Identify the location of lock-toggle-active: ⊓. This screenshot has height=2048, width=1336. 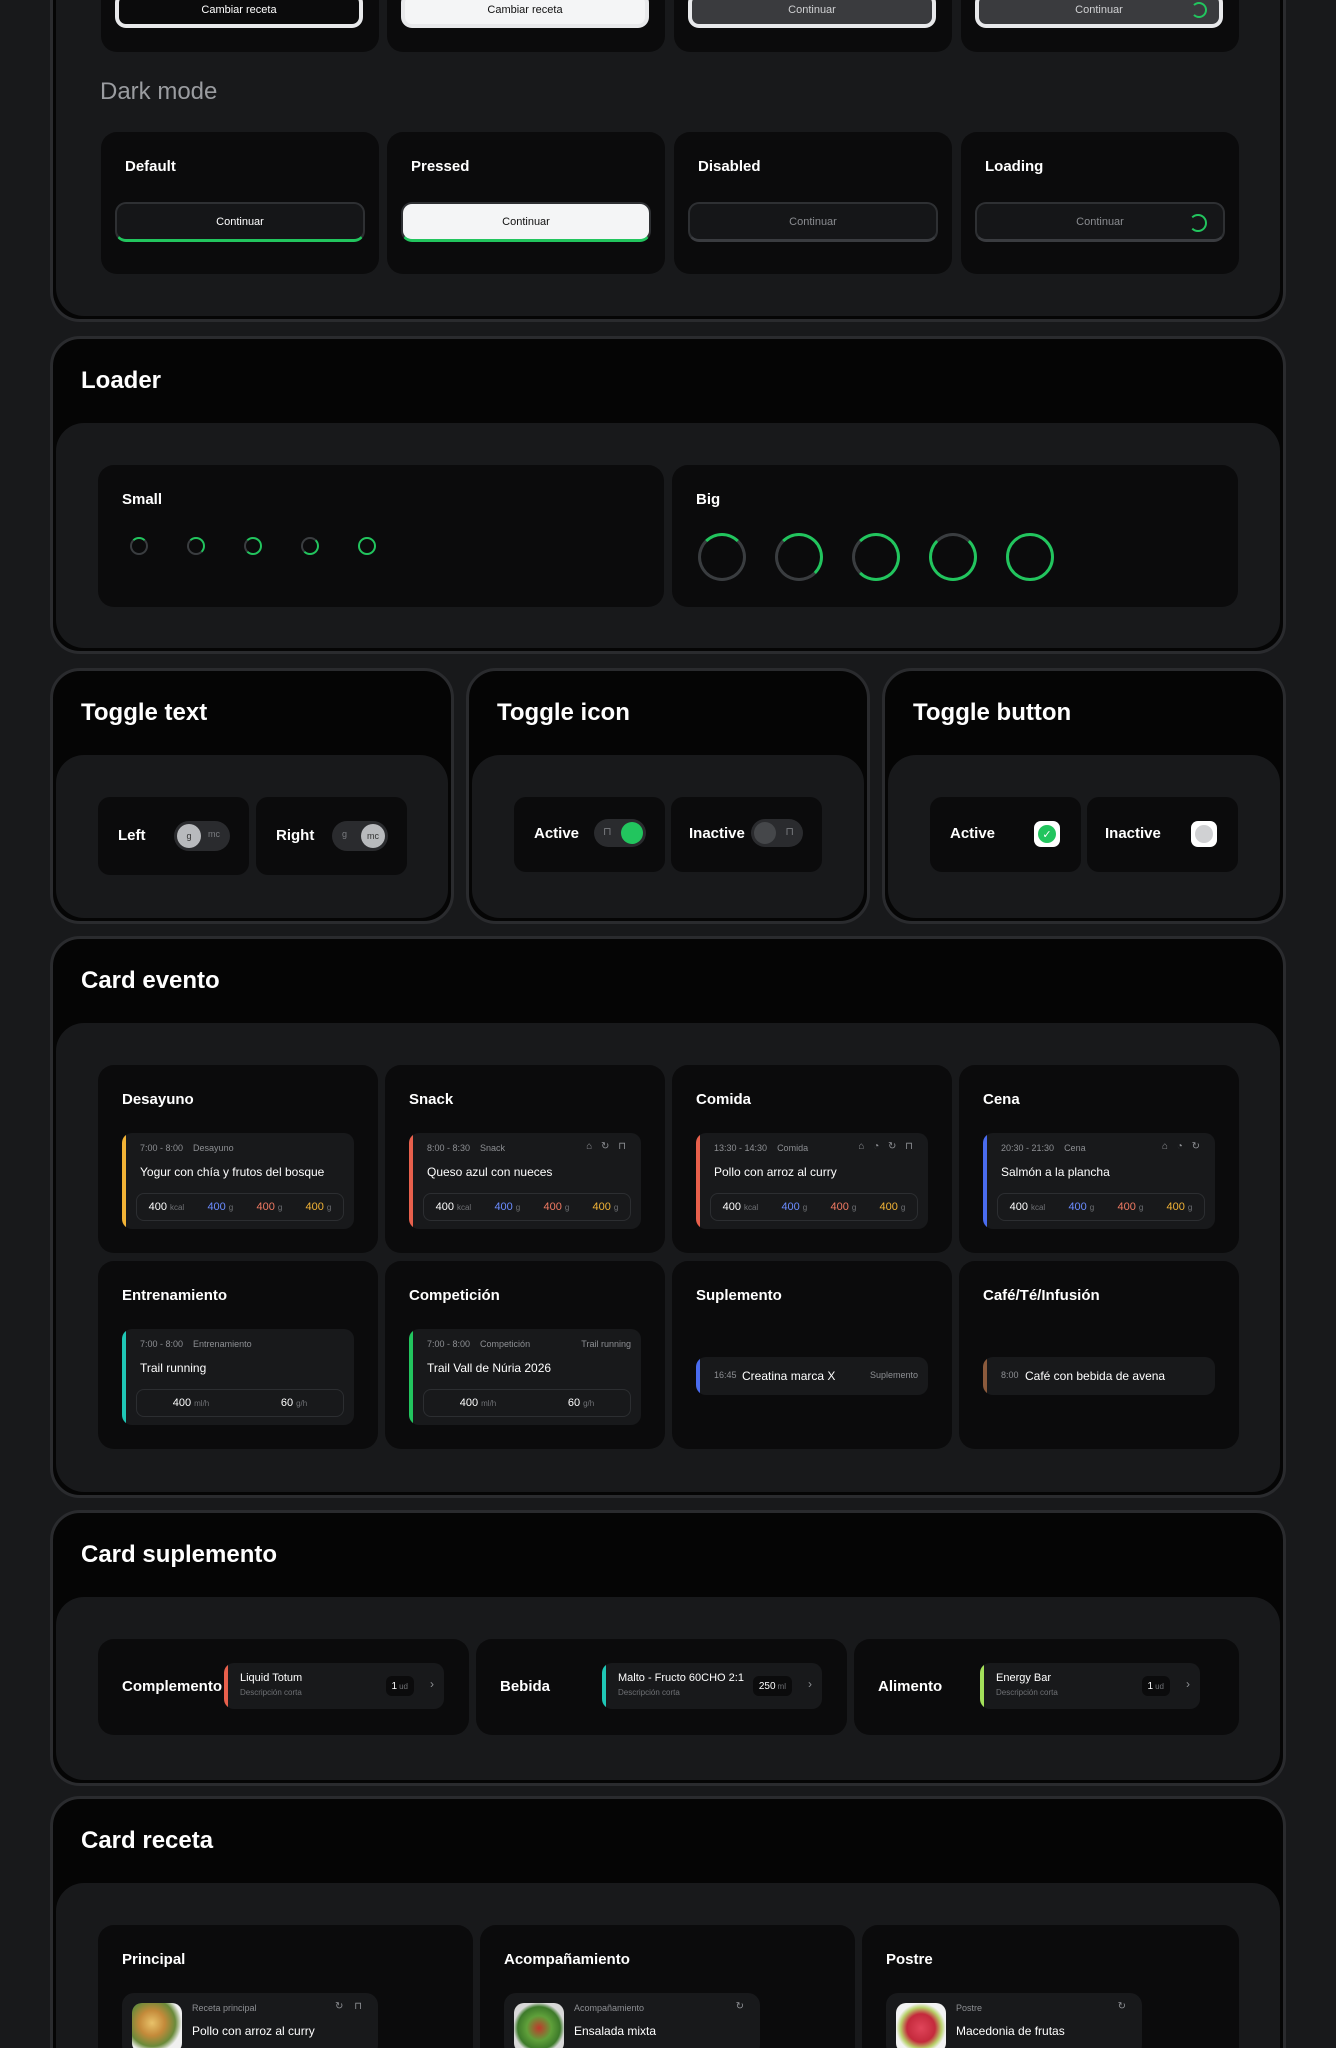
(620, 833).